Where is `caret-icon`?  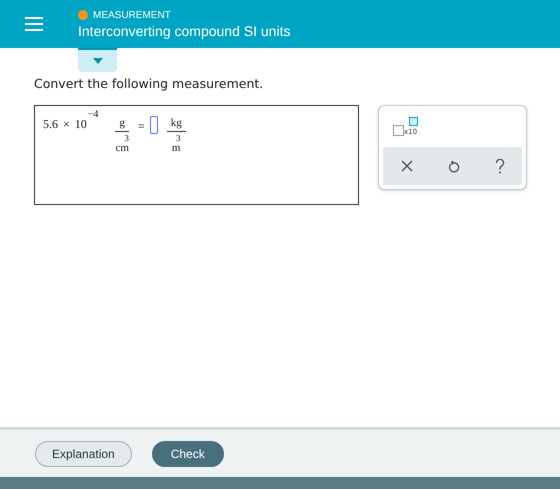 caret-icon is located at coordinates (97, 61).